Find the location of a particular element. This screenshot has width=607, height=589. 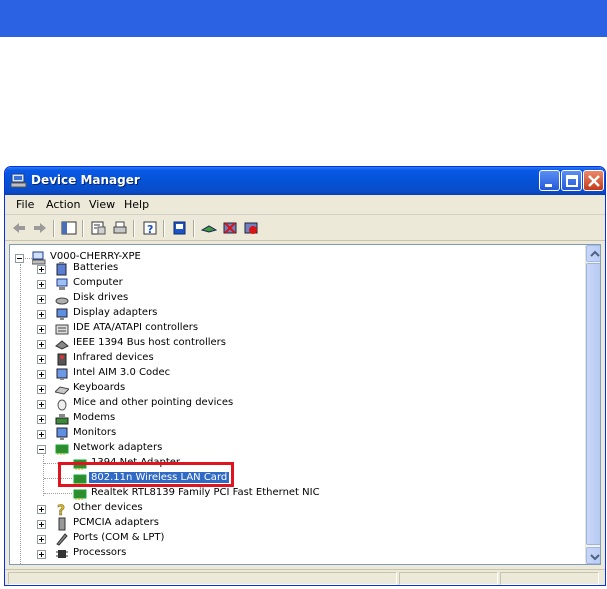

infrared-icon is located at coordinates (62, 359).